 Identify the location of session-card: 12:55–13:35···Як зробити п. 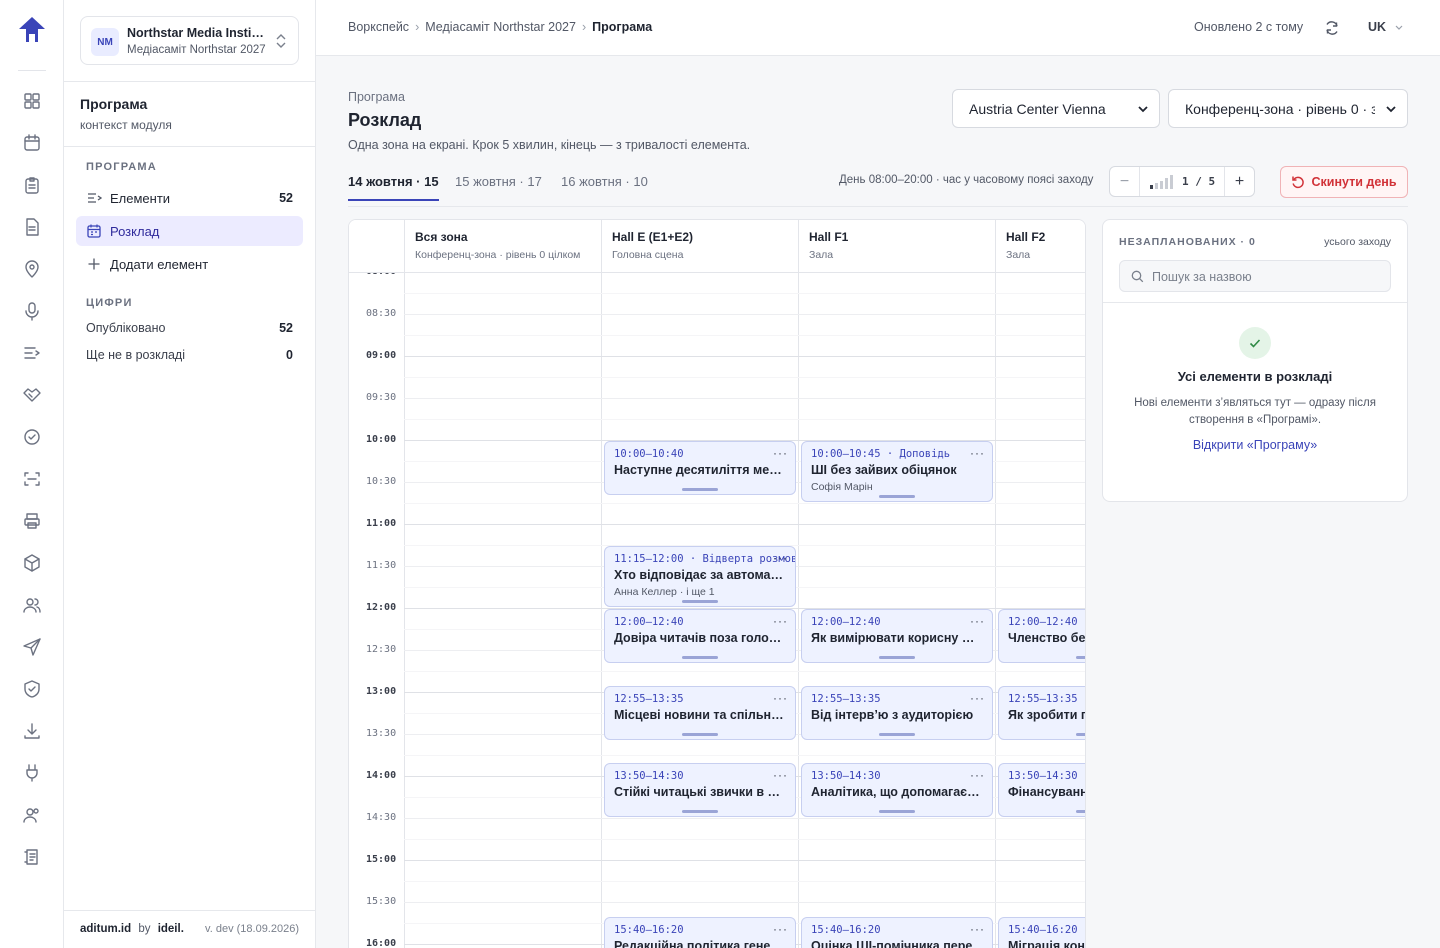
(1041, 713).